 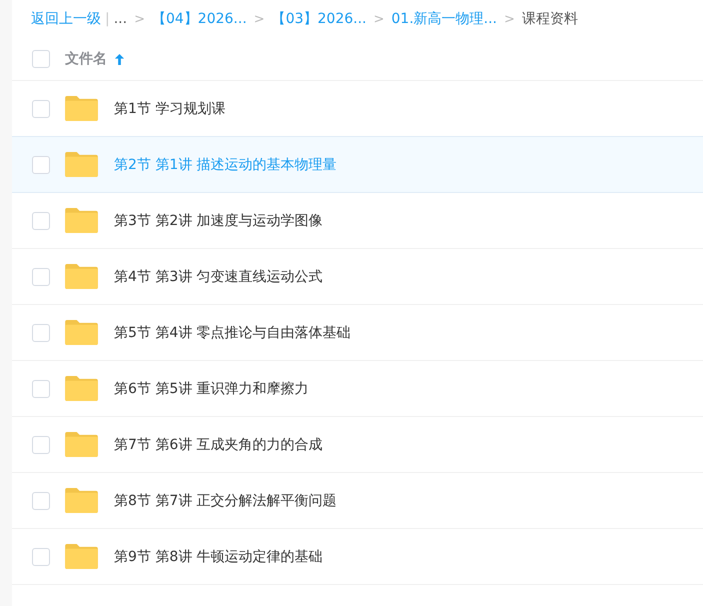 What do you see at coordinates (218, 277) in the screenshot?
I see `folder-name: 第4节 第3讲 匀变速直线运动公式` at bounding box center [218, 277].